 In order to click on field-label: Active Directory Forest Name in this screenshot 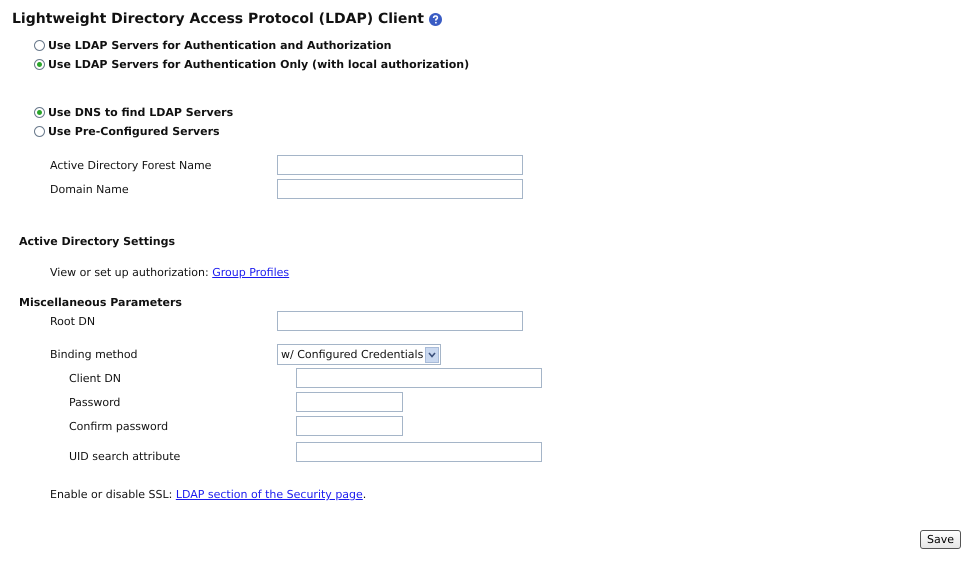, I will do `click(131, 165)`.